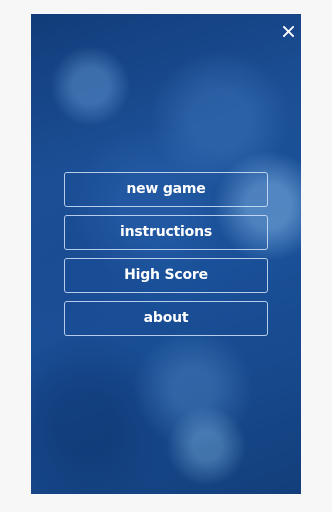 The width and height of the screenshot is (332, 512). What do you see at coordinates (166, 318) in the screenshot?
I see `about-button: about` at bounding box center [166, 318].